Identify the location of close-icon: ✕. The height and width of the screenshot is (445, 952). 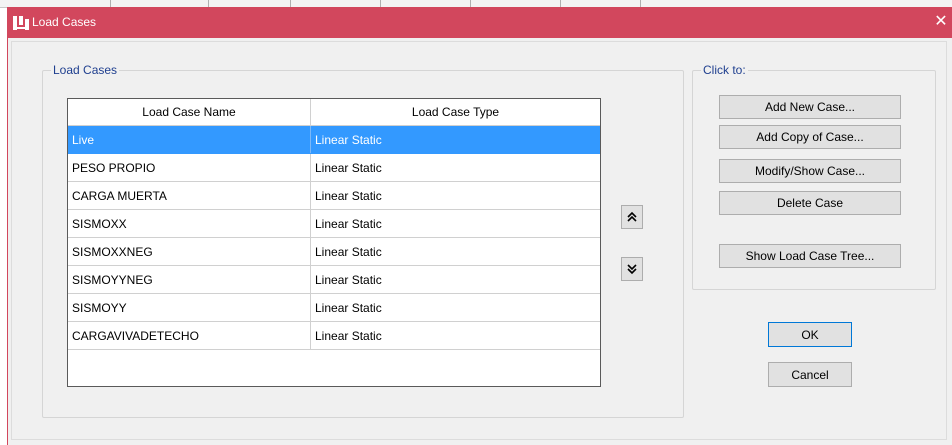
(940, 22).